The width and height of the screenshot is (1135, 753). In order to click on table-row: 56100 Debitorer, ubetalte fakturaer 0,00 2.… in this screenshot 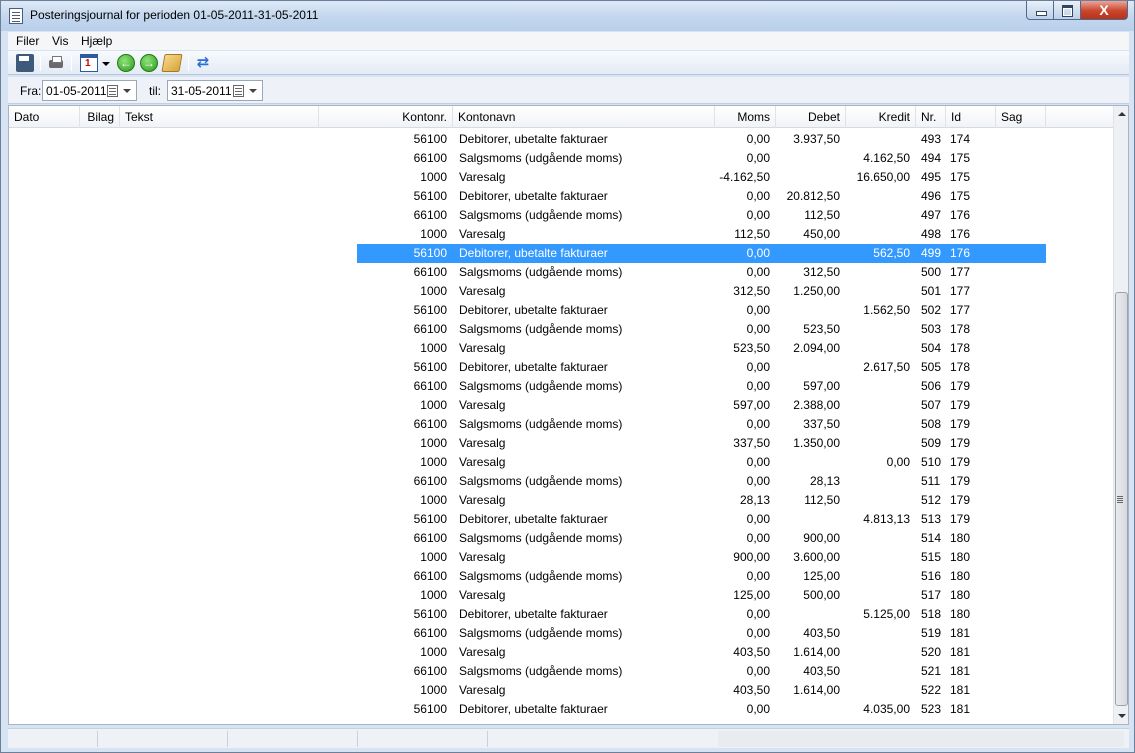, I will do `click(561, 367)`.